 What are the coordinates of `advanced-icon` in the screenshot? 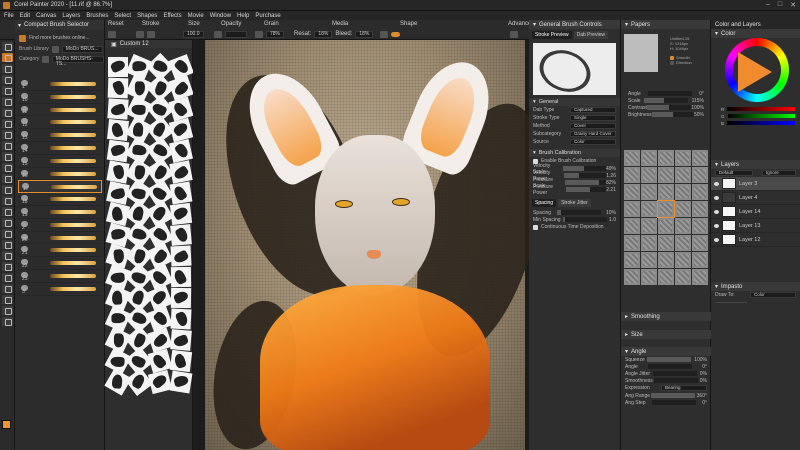 It's located at (514, 34).